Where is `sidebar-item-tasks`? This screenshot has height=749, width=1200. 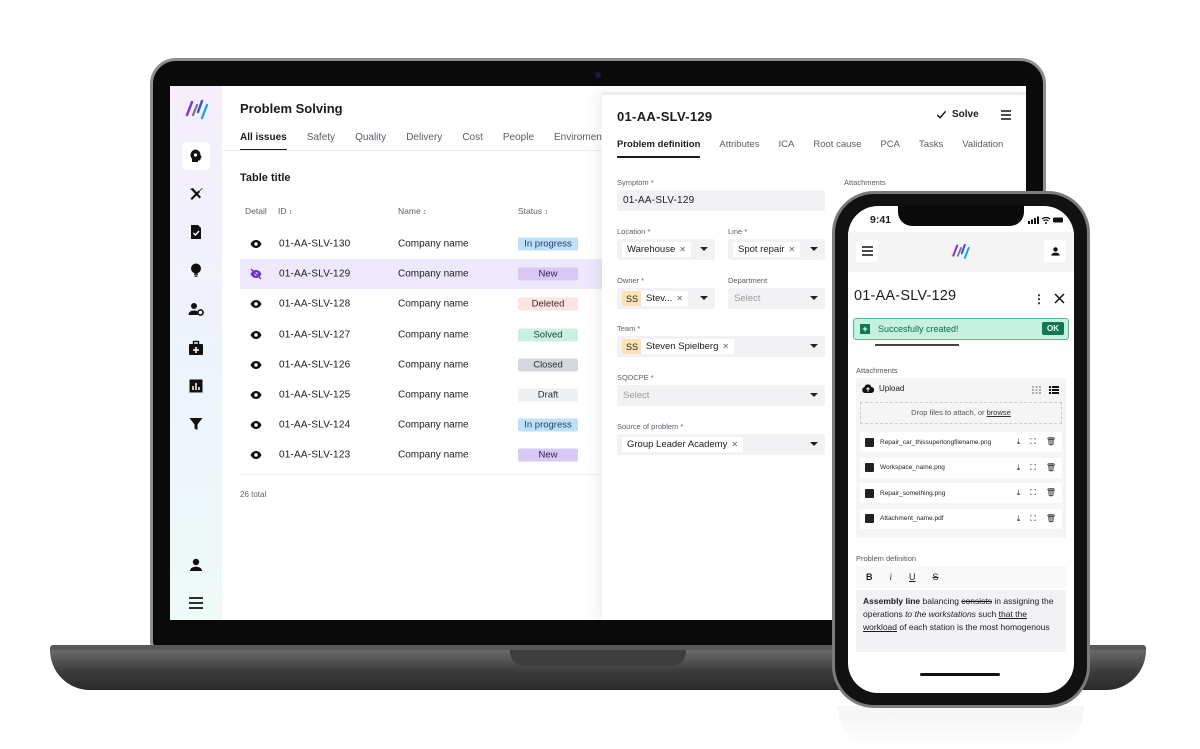 sidebar-item-tasks is located at coordinates (196, 232).